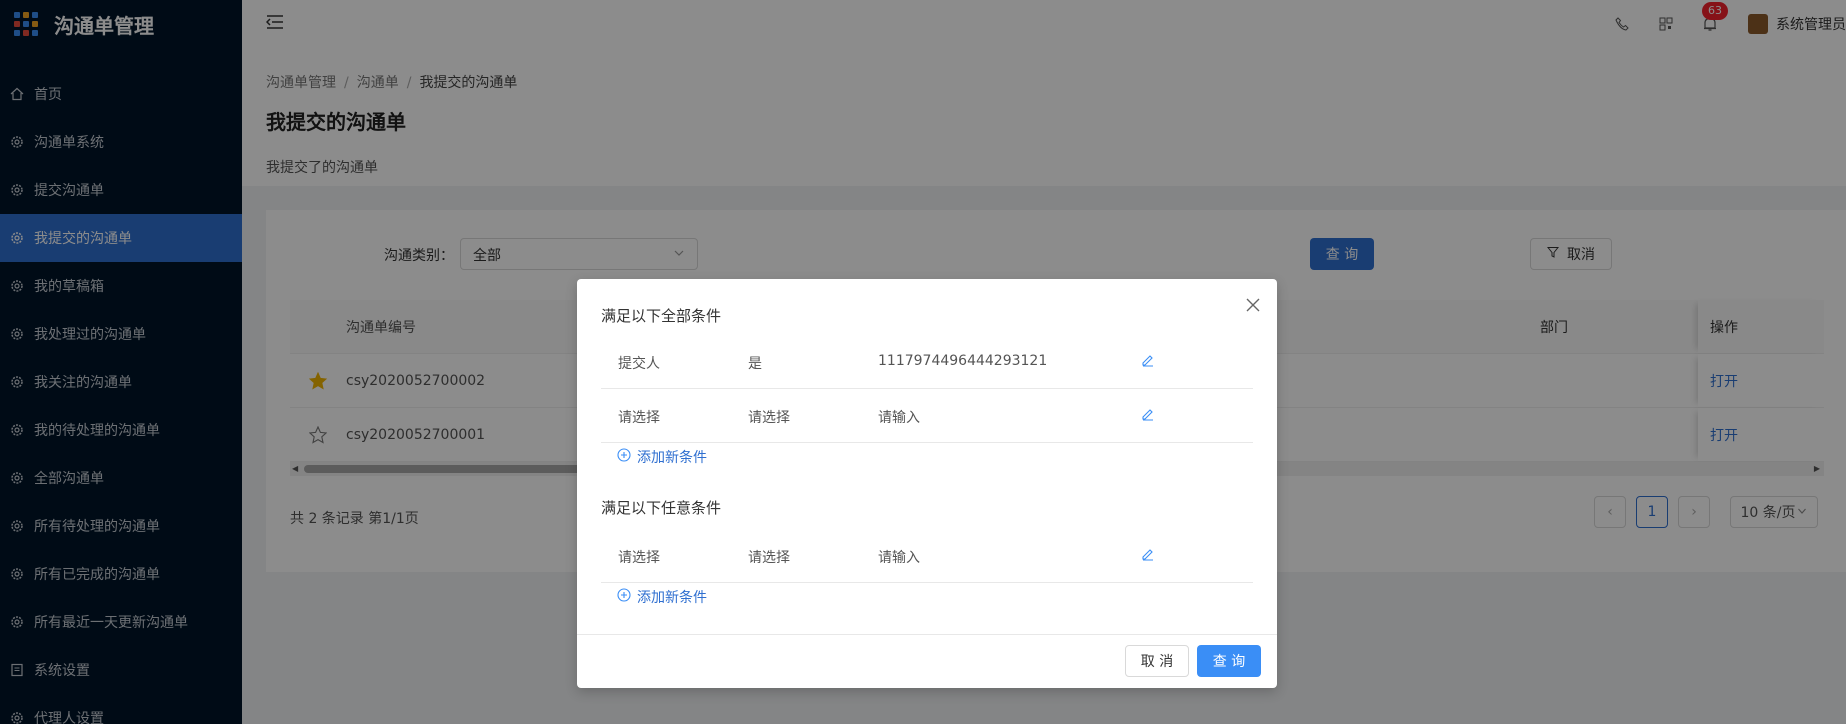  What do you see at coordinates (755, 363) in the screenshot?
I see `condition-operator: 是` at bounding box center [755, 363].